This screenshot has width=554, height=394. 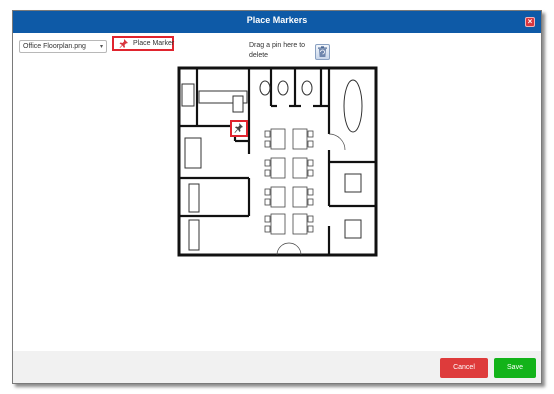 I want to click on place-marker-label: Place Marker, so click(x=154, y=43).